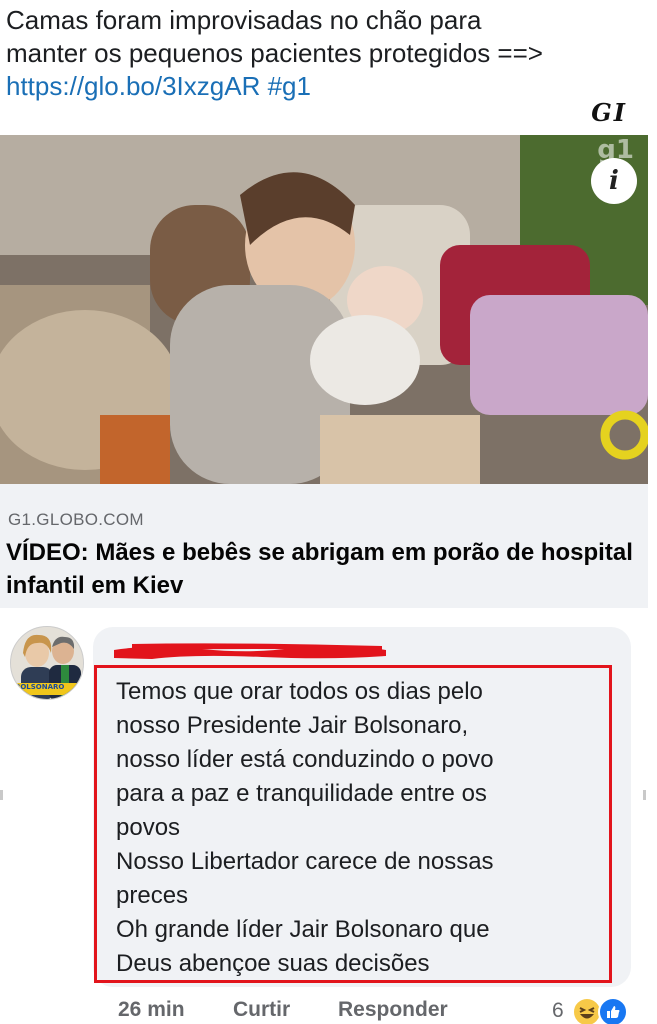 This screenshot has width=657, height=1024. I want to click on like-button: Curtir, so click(261, 1010).